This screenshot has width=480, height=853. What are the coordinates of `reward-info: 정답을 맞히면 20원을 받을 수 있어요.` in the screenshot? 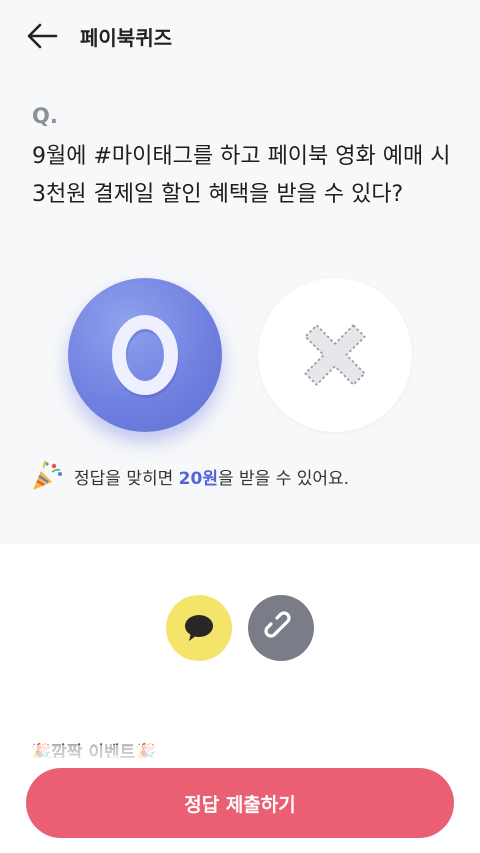 It's located at (189, 476).